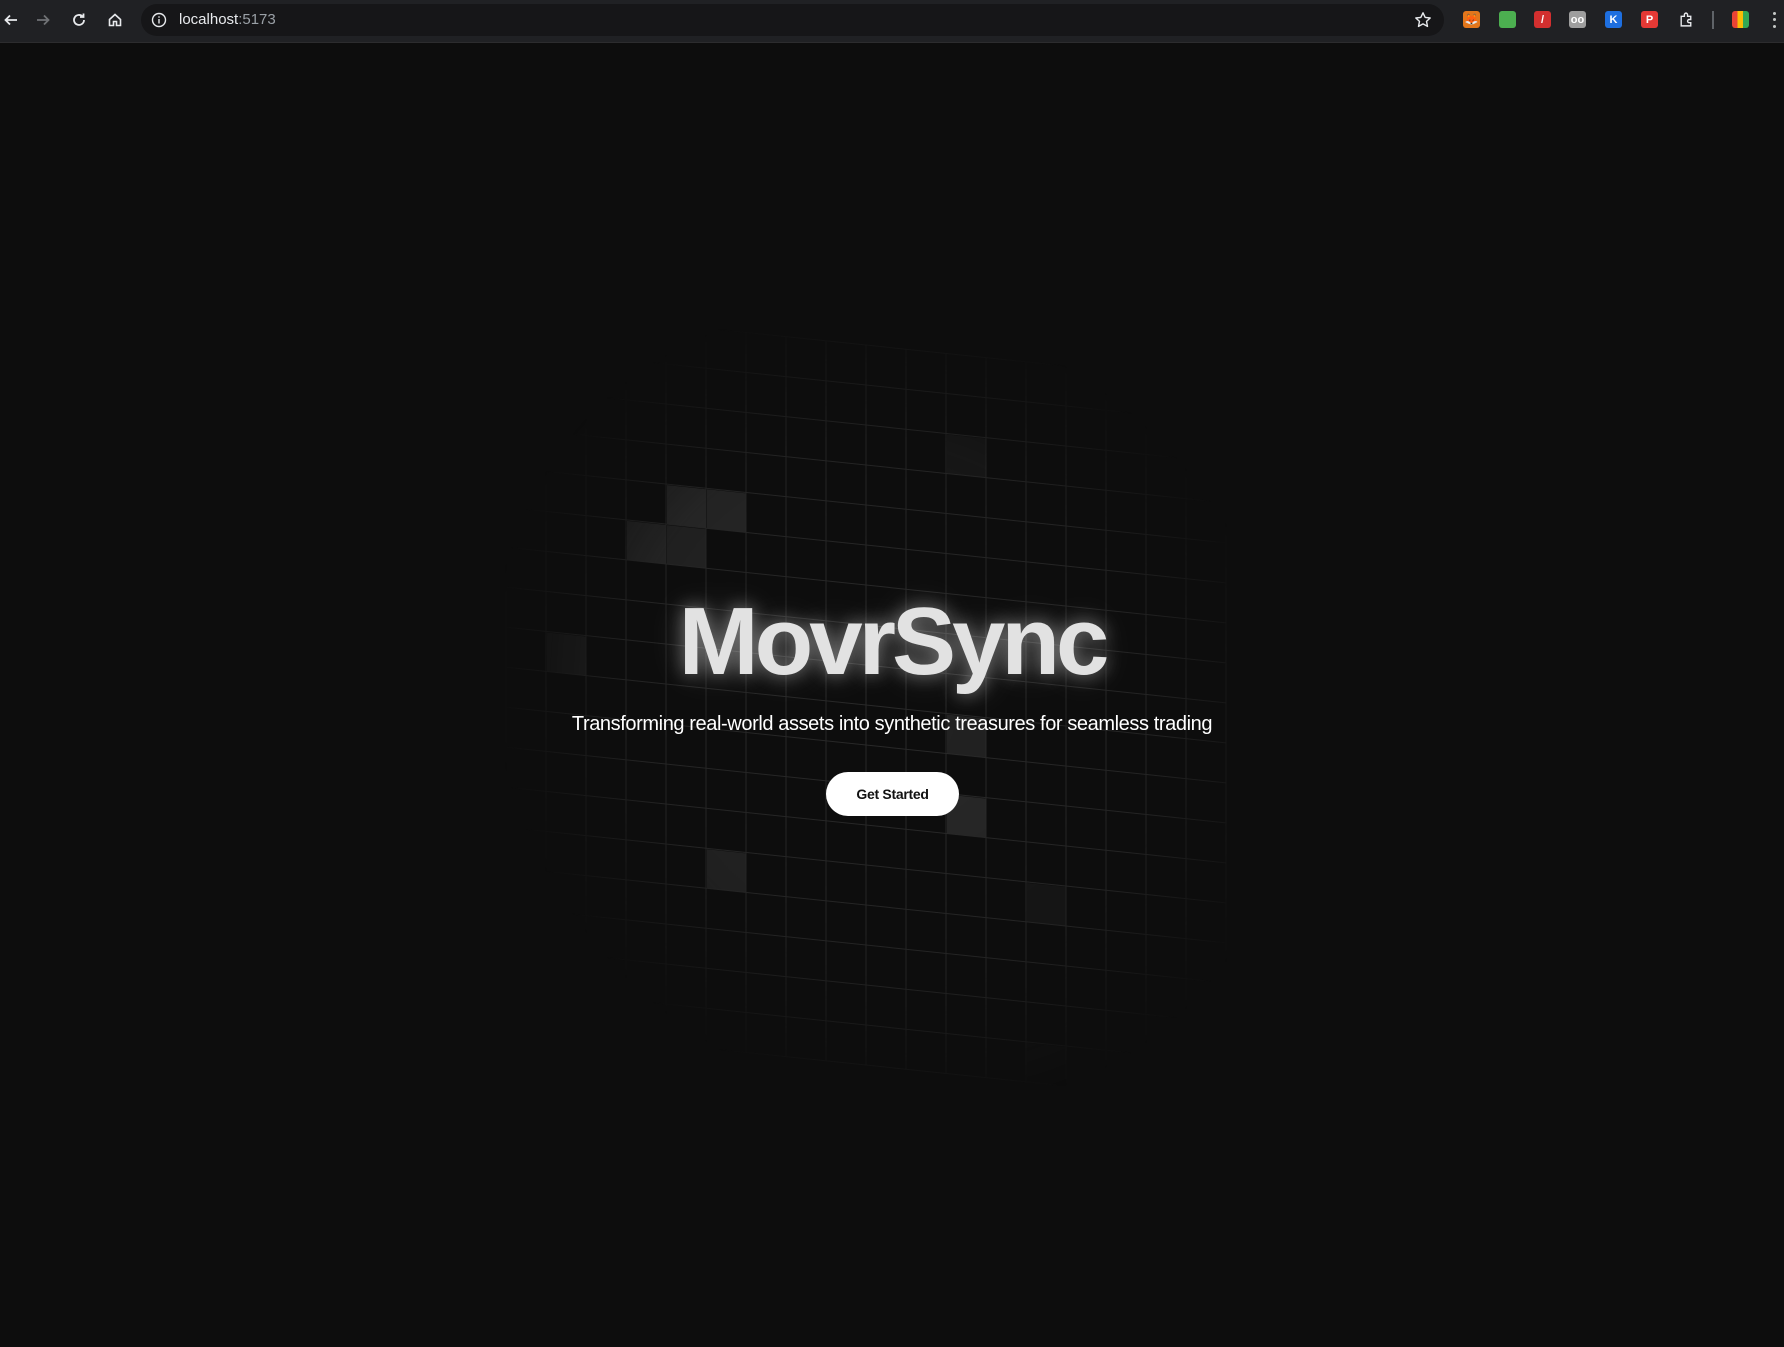 The width and height of the screenshot is (1784, 1347). What do you see at coordinates (892, 794) in the screenshot?
I see `get-started-button: Get Started` at bounding box center [892, 794].